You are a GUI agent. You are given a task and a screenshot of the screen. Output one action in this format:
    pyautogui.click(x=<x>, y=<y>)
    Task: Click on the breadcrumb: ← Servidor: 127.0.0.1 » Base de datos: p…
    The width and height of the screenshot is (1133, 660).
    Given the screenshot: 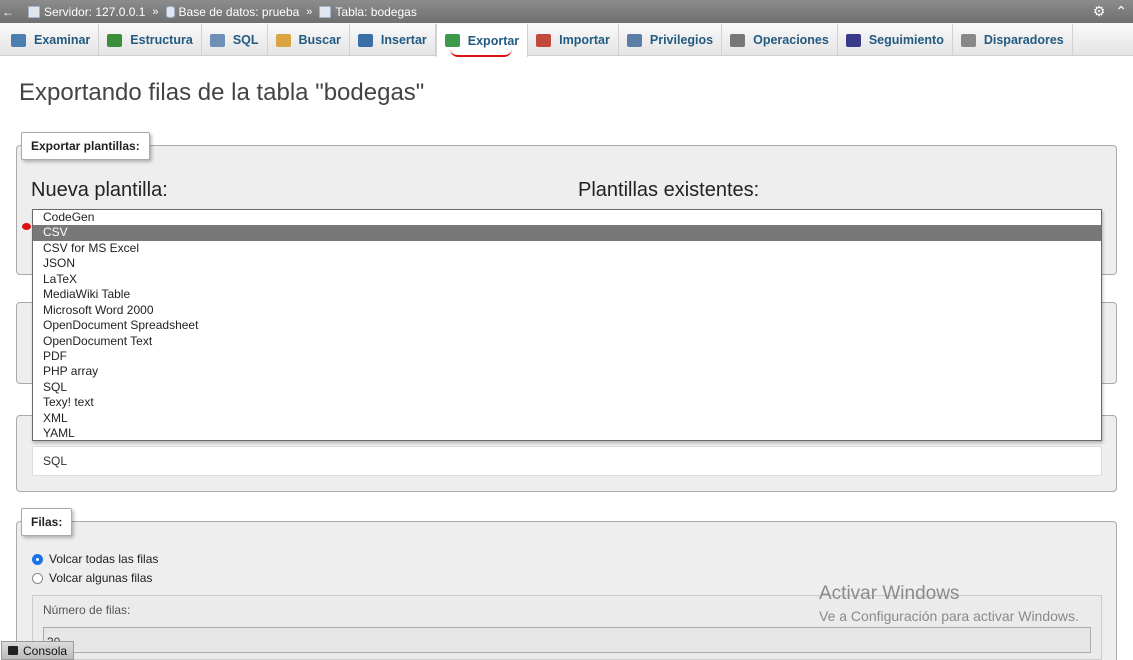 What is the action you would take?
    pyautogui.click(x=566, y=11)
    